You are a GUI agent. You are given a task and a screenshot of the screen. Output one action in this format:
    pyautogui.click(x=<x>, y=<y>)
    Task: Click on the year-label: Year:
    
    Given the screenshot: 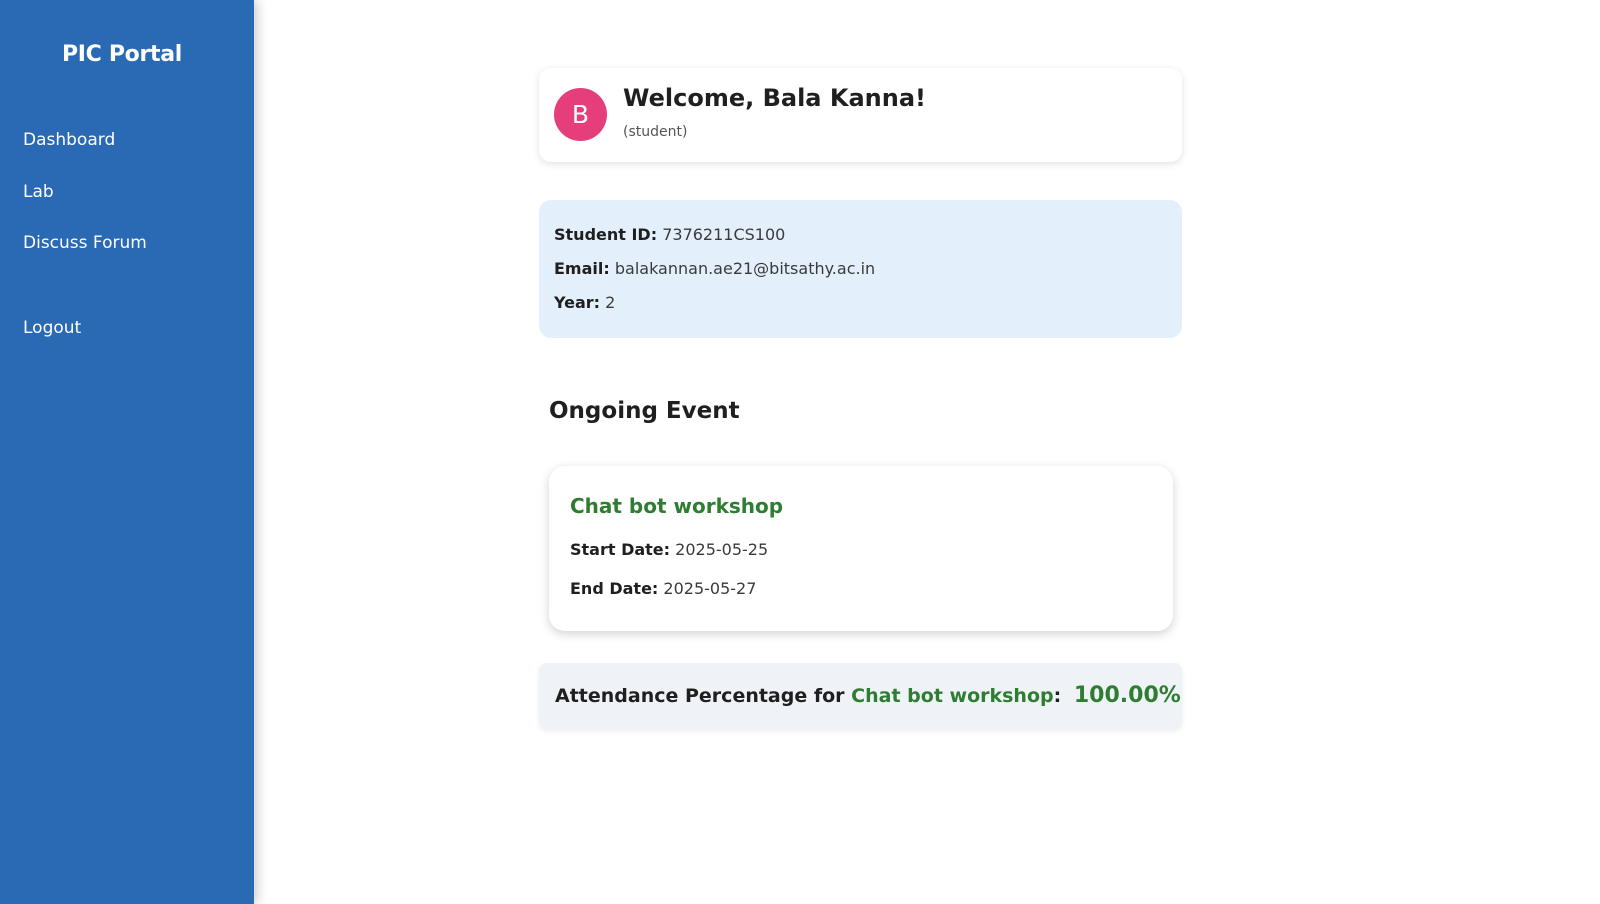 What is the action you would take?
    pyautogui.click(x=577, y=302)
    